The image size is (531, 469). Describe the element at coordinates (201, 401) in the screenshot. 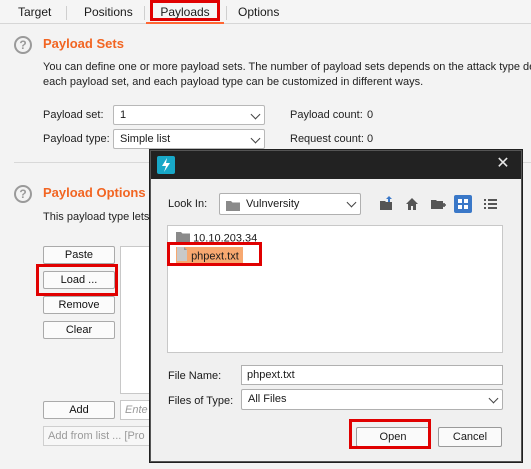

I see `files-of-type-label: Files of Type:` at that location.